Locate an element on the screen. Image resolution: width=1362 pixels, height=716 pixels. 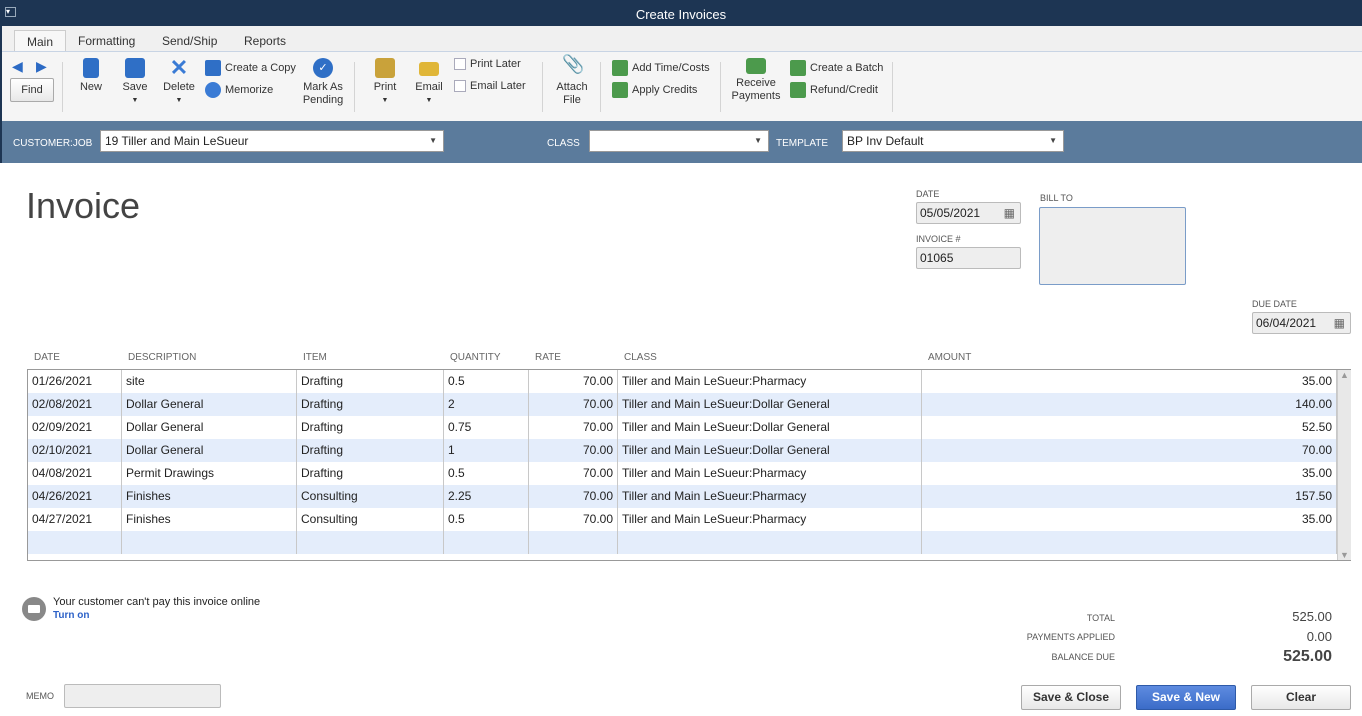
cell-quantity is located at coordinates (486, 542).